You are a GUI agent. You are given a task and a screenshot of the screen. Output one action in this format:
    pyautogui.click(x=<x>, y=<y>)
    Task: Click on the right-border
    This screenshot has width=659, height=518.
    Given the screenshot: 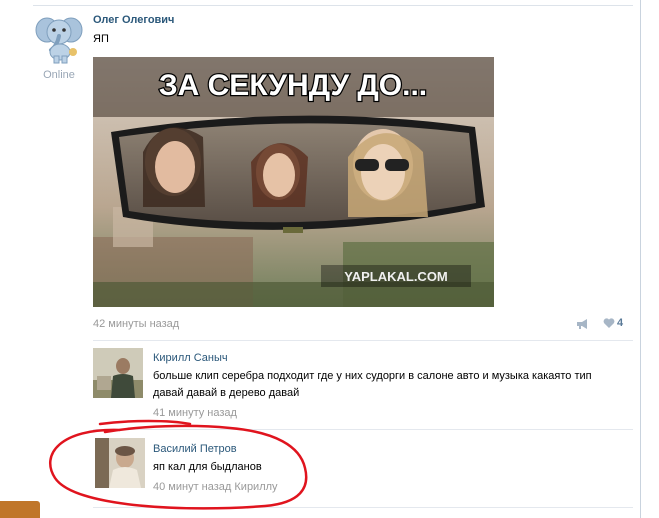 What is the action you would take?
    pyautogui.click(x=640, y=259)
    